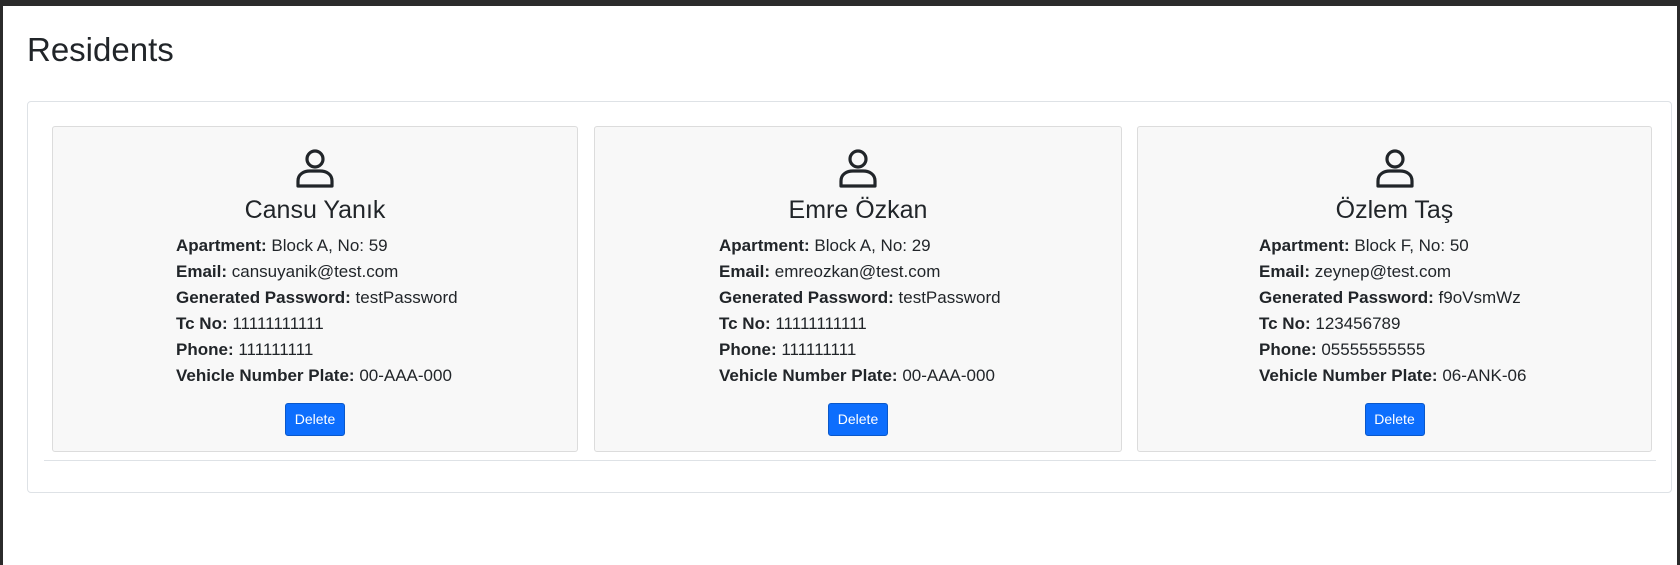  I want to click on apartment-value: Block A, No: 59, so click(329, 245).